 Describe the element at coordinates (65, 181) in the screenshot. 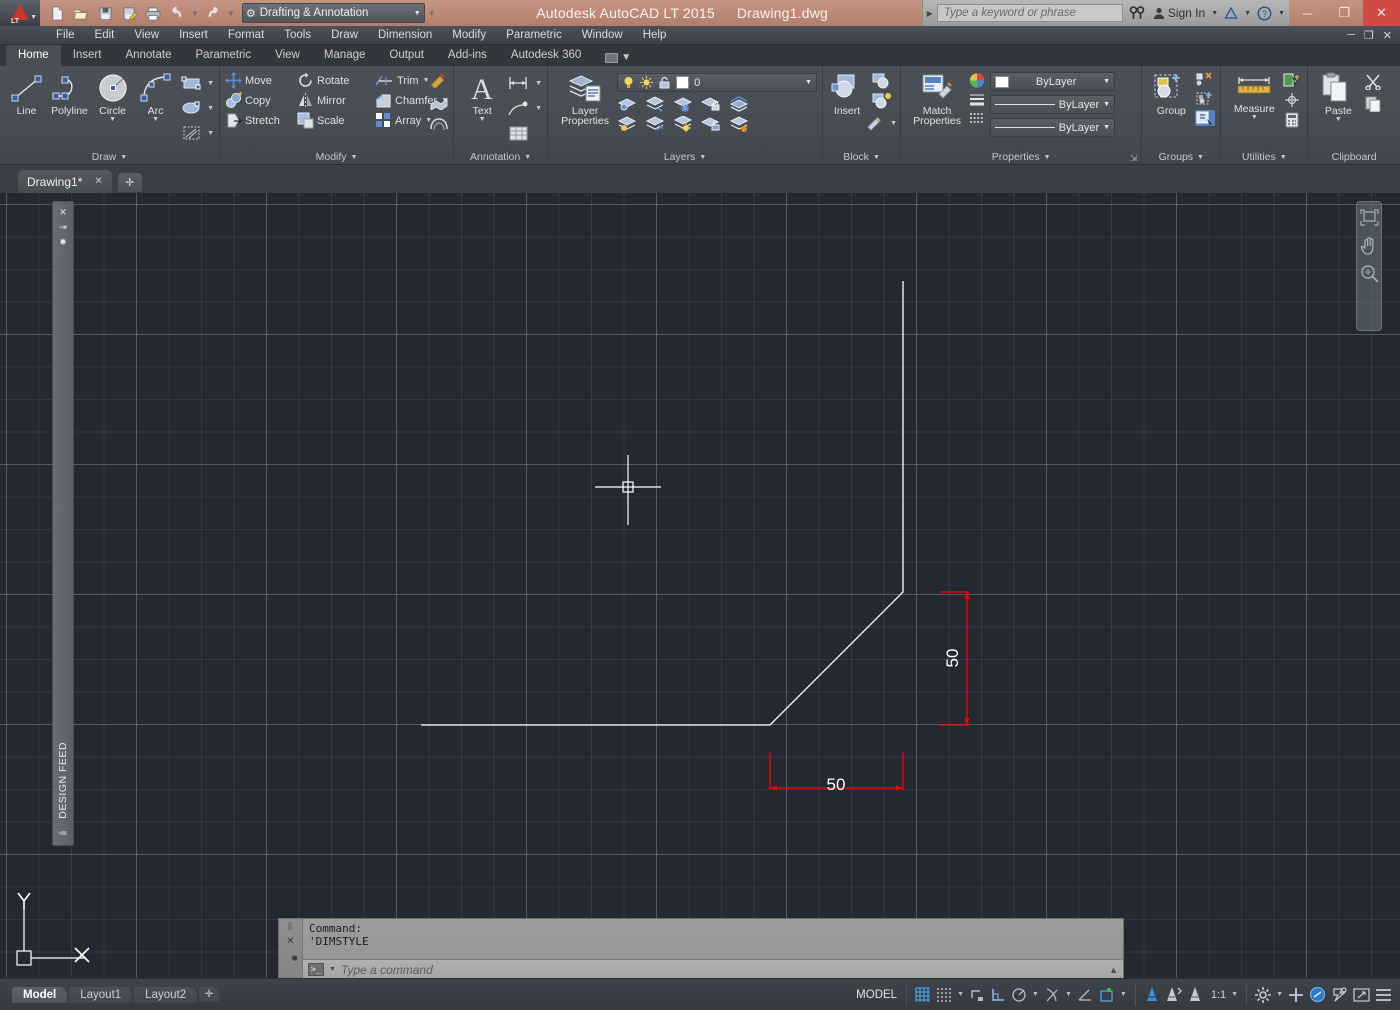

I see `file-tab-drawing1: Drawing1* ✕` at that location.